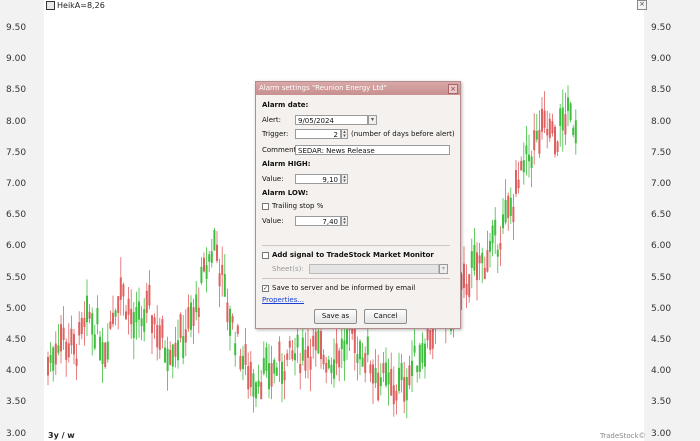 The width and height of the screenshot is (700, 441). What do you see at coordinates (453, 89) in the screenshot?
I see `dialog-close-icon: ×` at bounding box center [453, 89].